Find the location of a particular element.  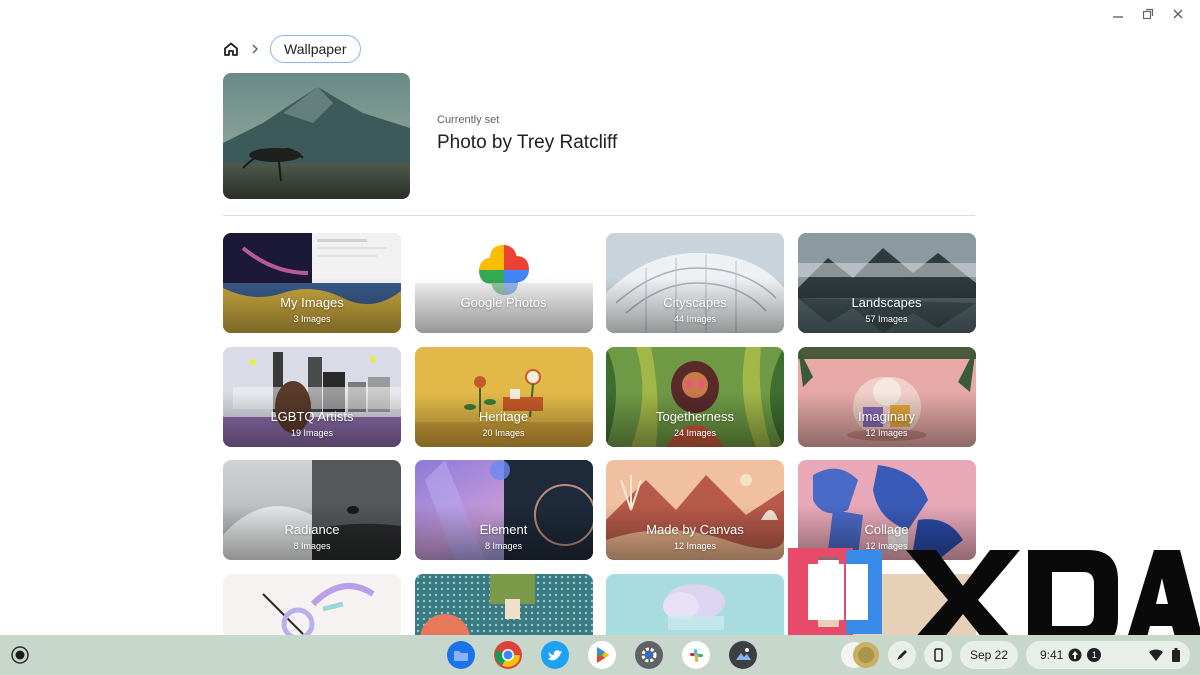

date-button: Sep 22 is located at coordinates (988, 655).